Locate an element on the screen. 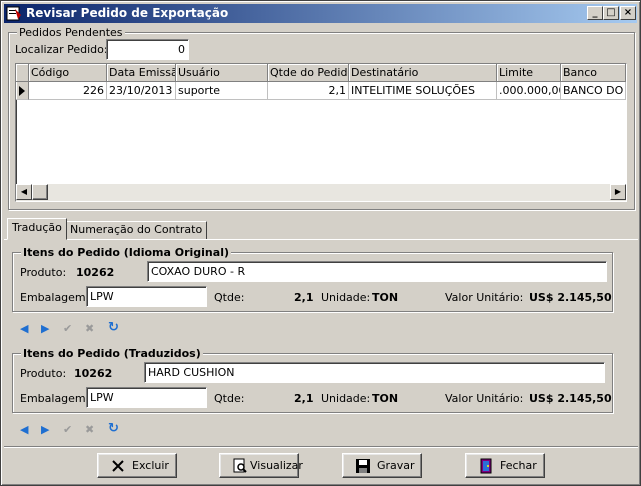  translated-qtde-value: 2,1 is located at coordinates (304, 398).